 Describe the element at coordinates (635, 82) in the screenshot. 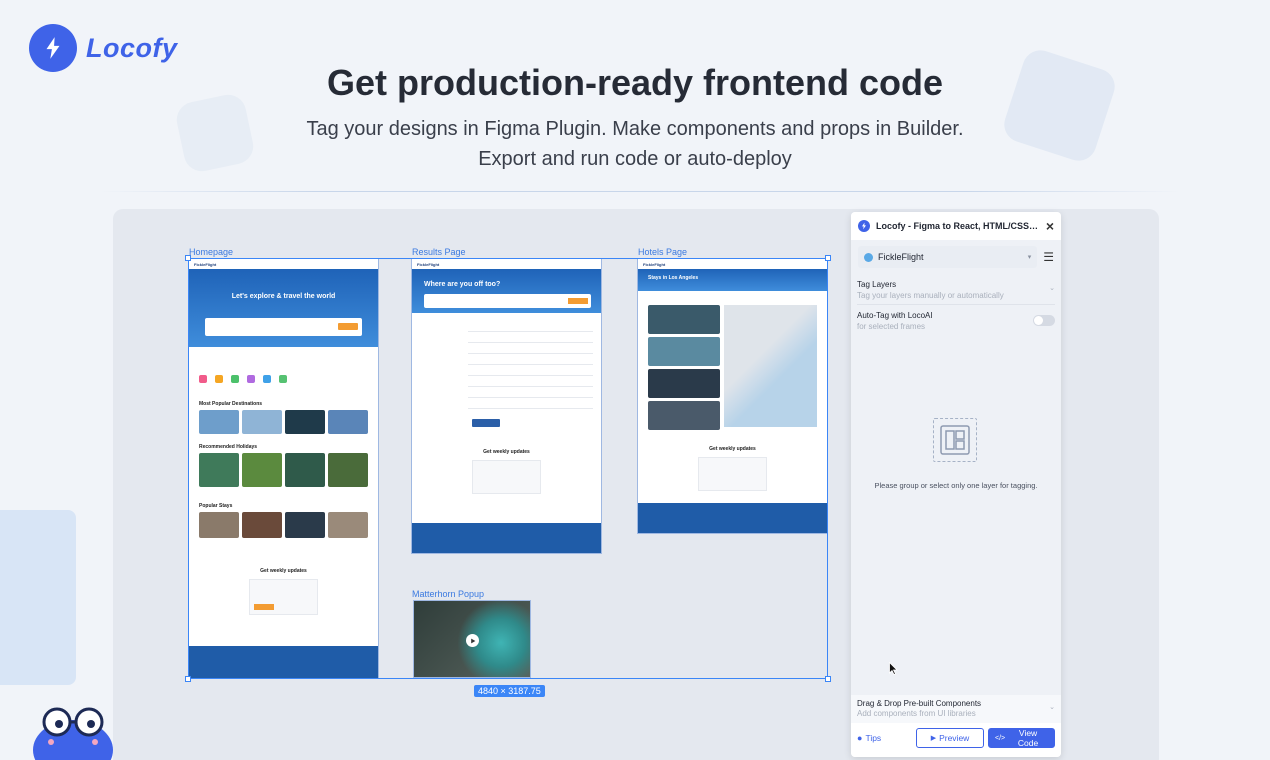

I see `hero-title: Get production-ready frontend code` at that location.